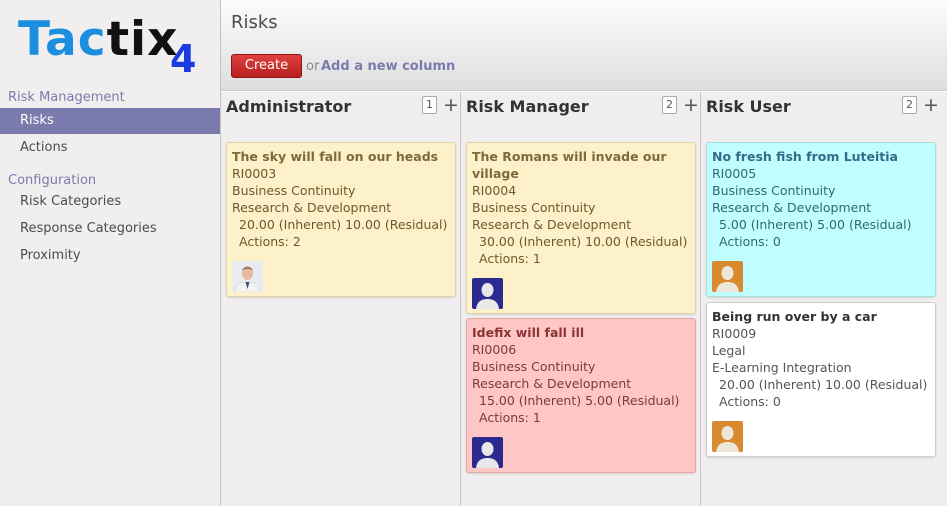  What do you see at coordinates (429, 105) in the screenshot?
I see `column-count-badge: 1` at bounding box center [429, 105].